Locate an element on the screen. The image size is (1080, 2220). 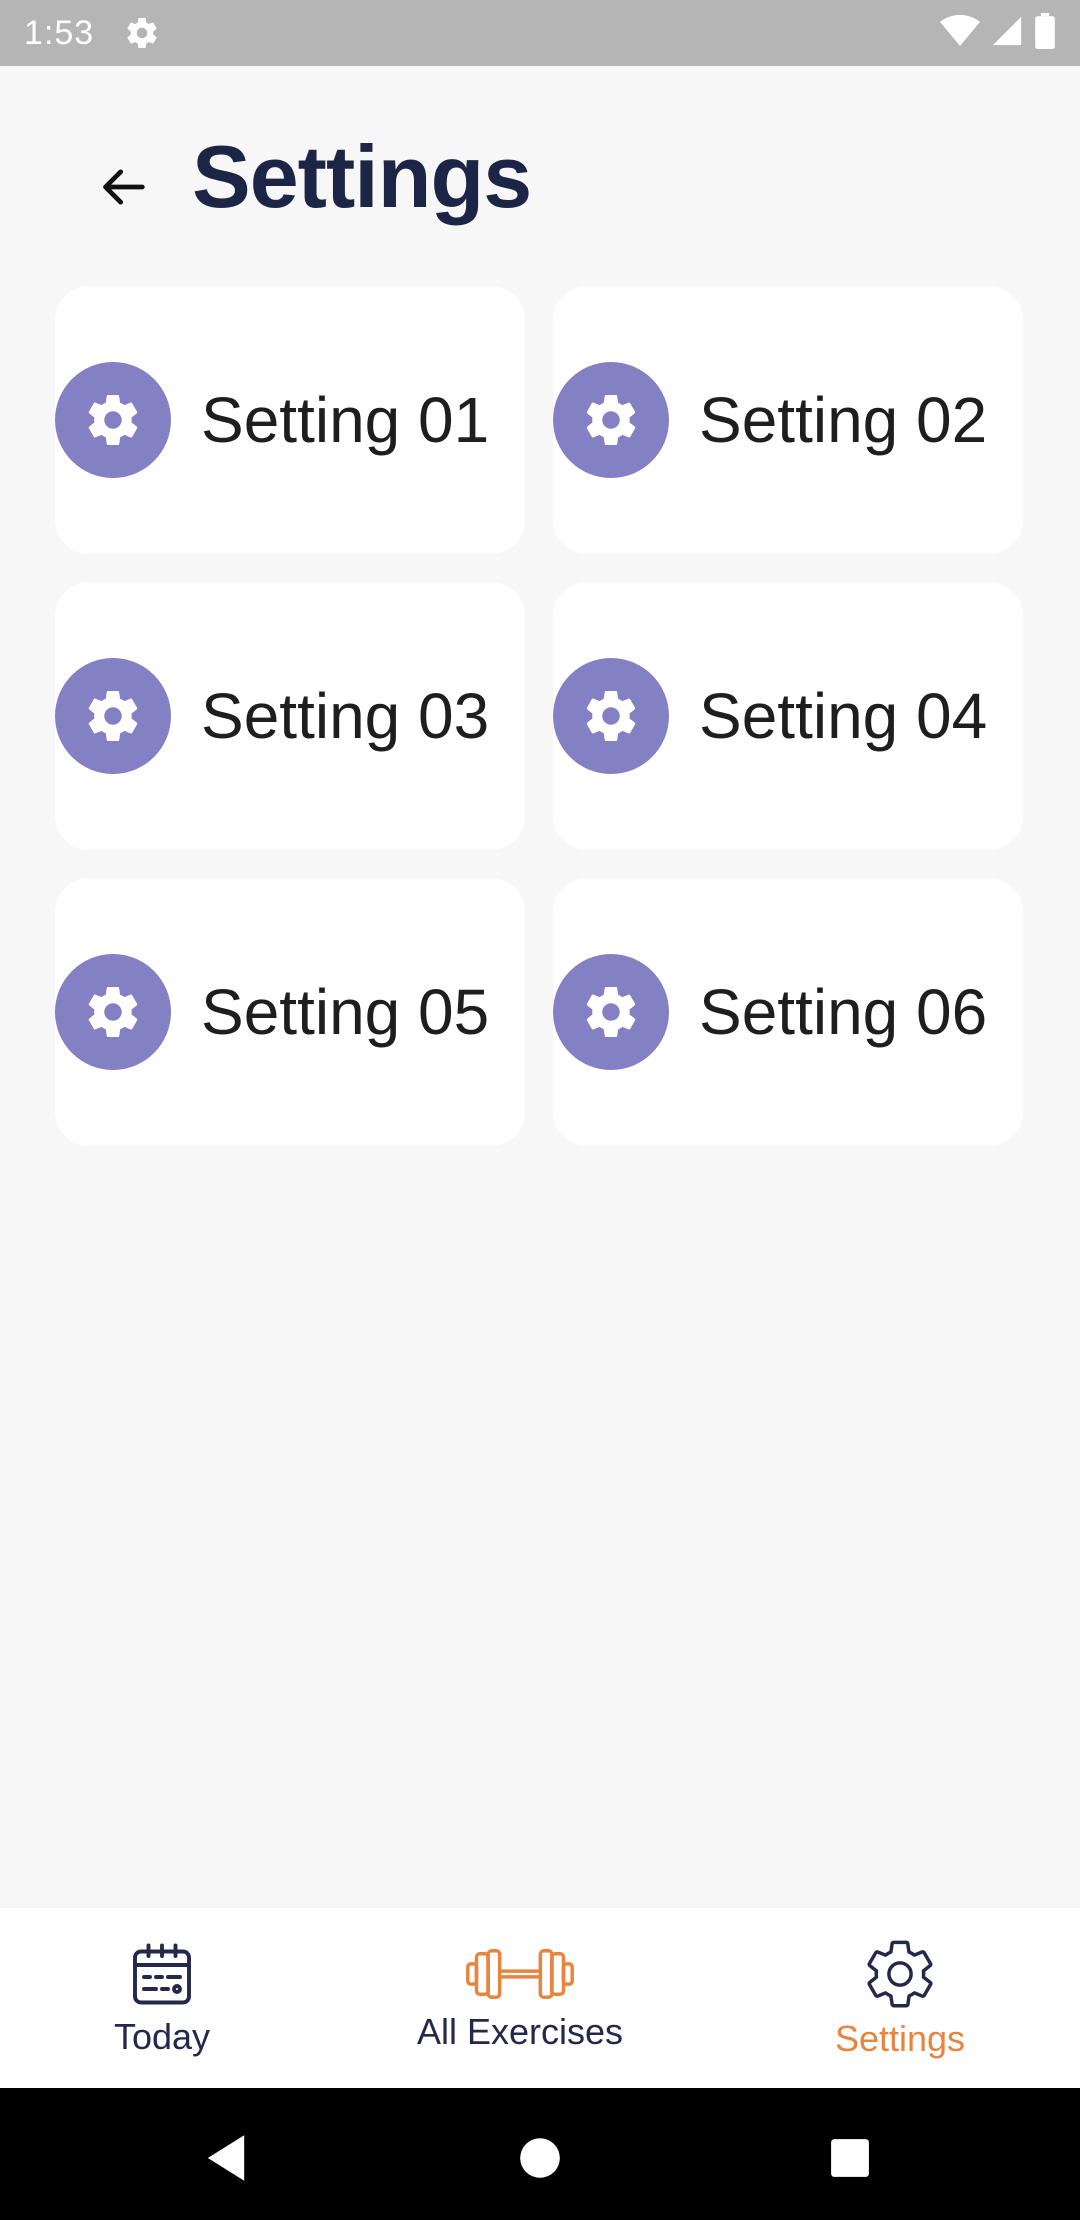
back-button is located at coordinates (125, 187).